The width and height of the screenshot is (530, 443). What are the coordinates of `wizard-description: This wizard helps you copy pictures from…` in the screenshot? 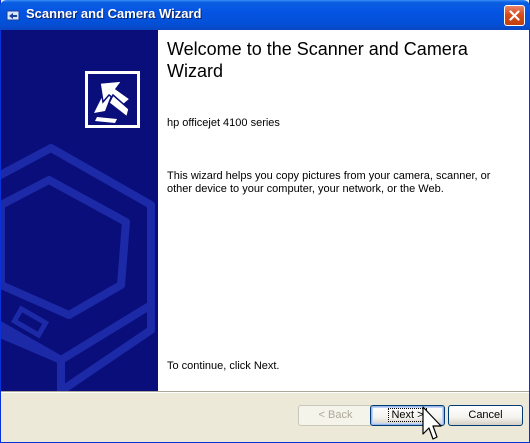 It's located at (329, 182).